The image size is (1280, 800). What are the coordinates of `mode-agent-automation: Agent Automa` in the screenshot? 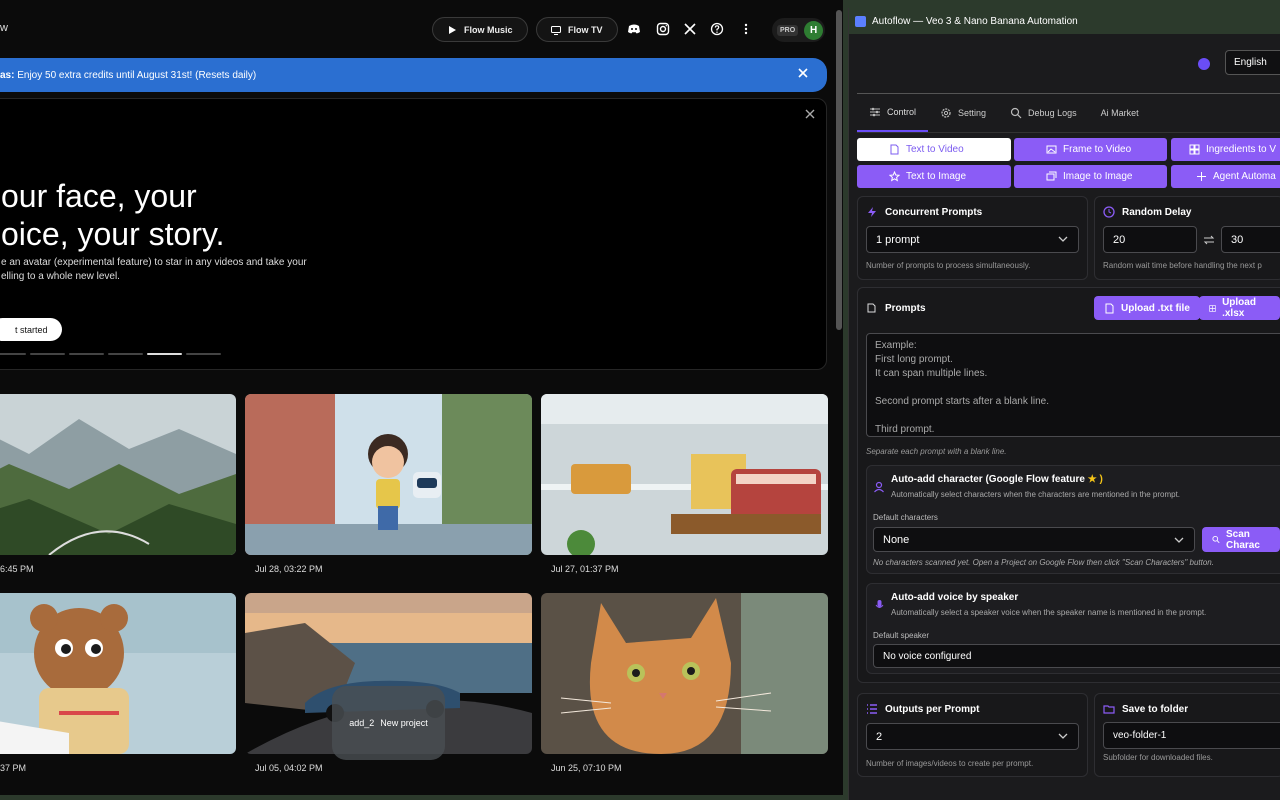 It's located at (1225, 176).